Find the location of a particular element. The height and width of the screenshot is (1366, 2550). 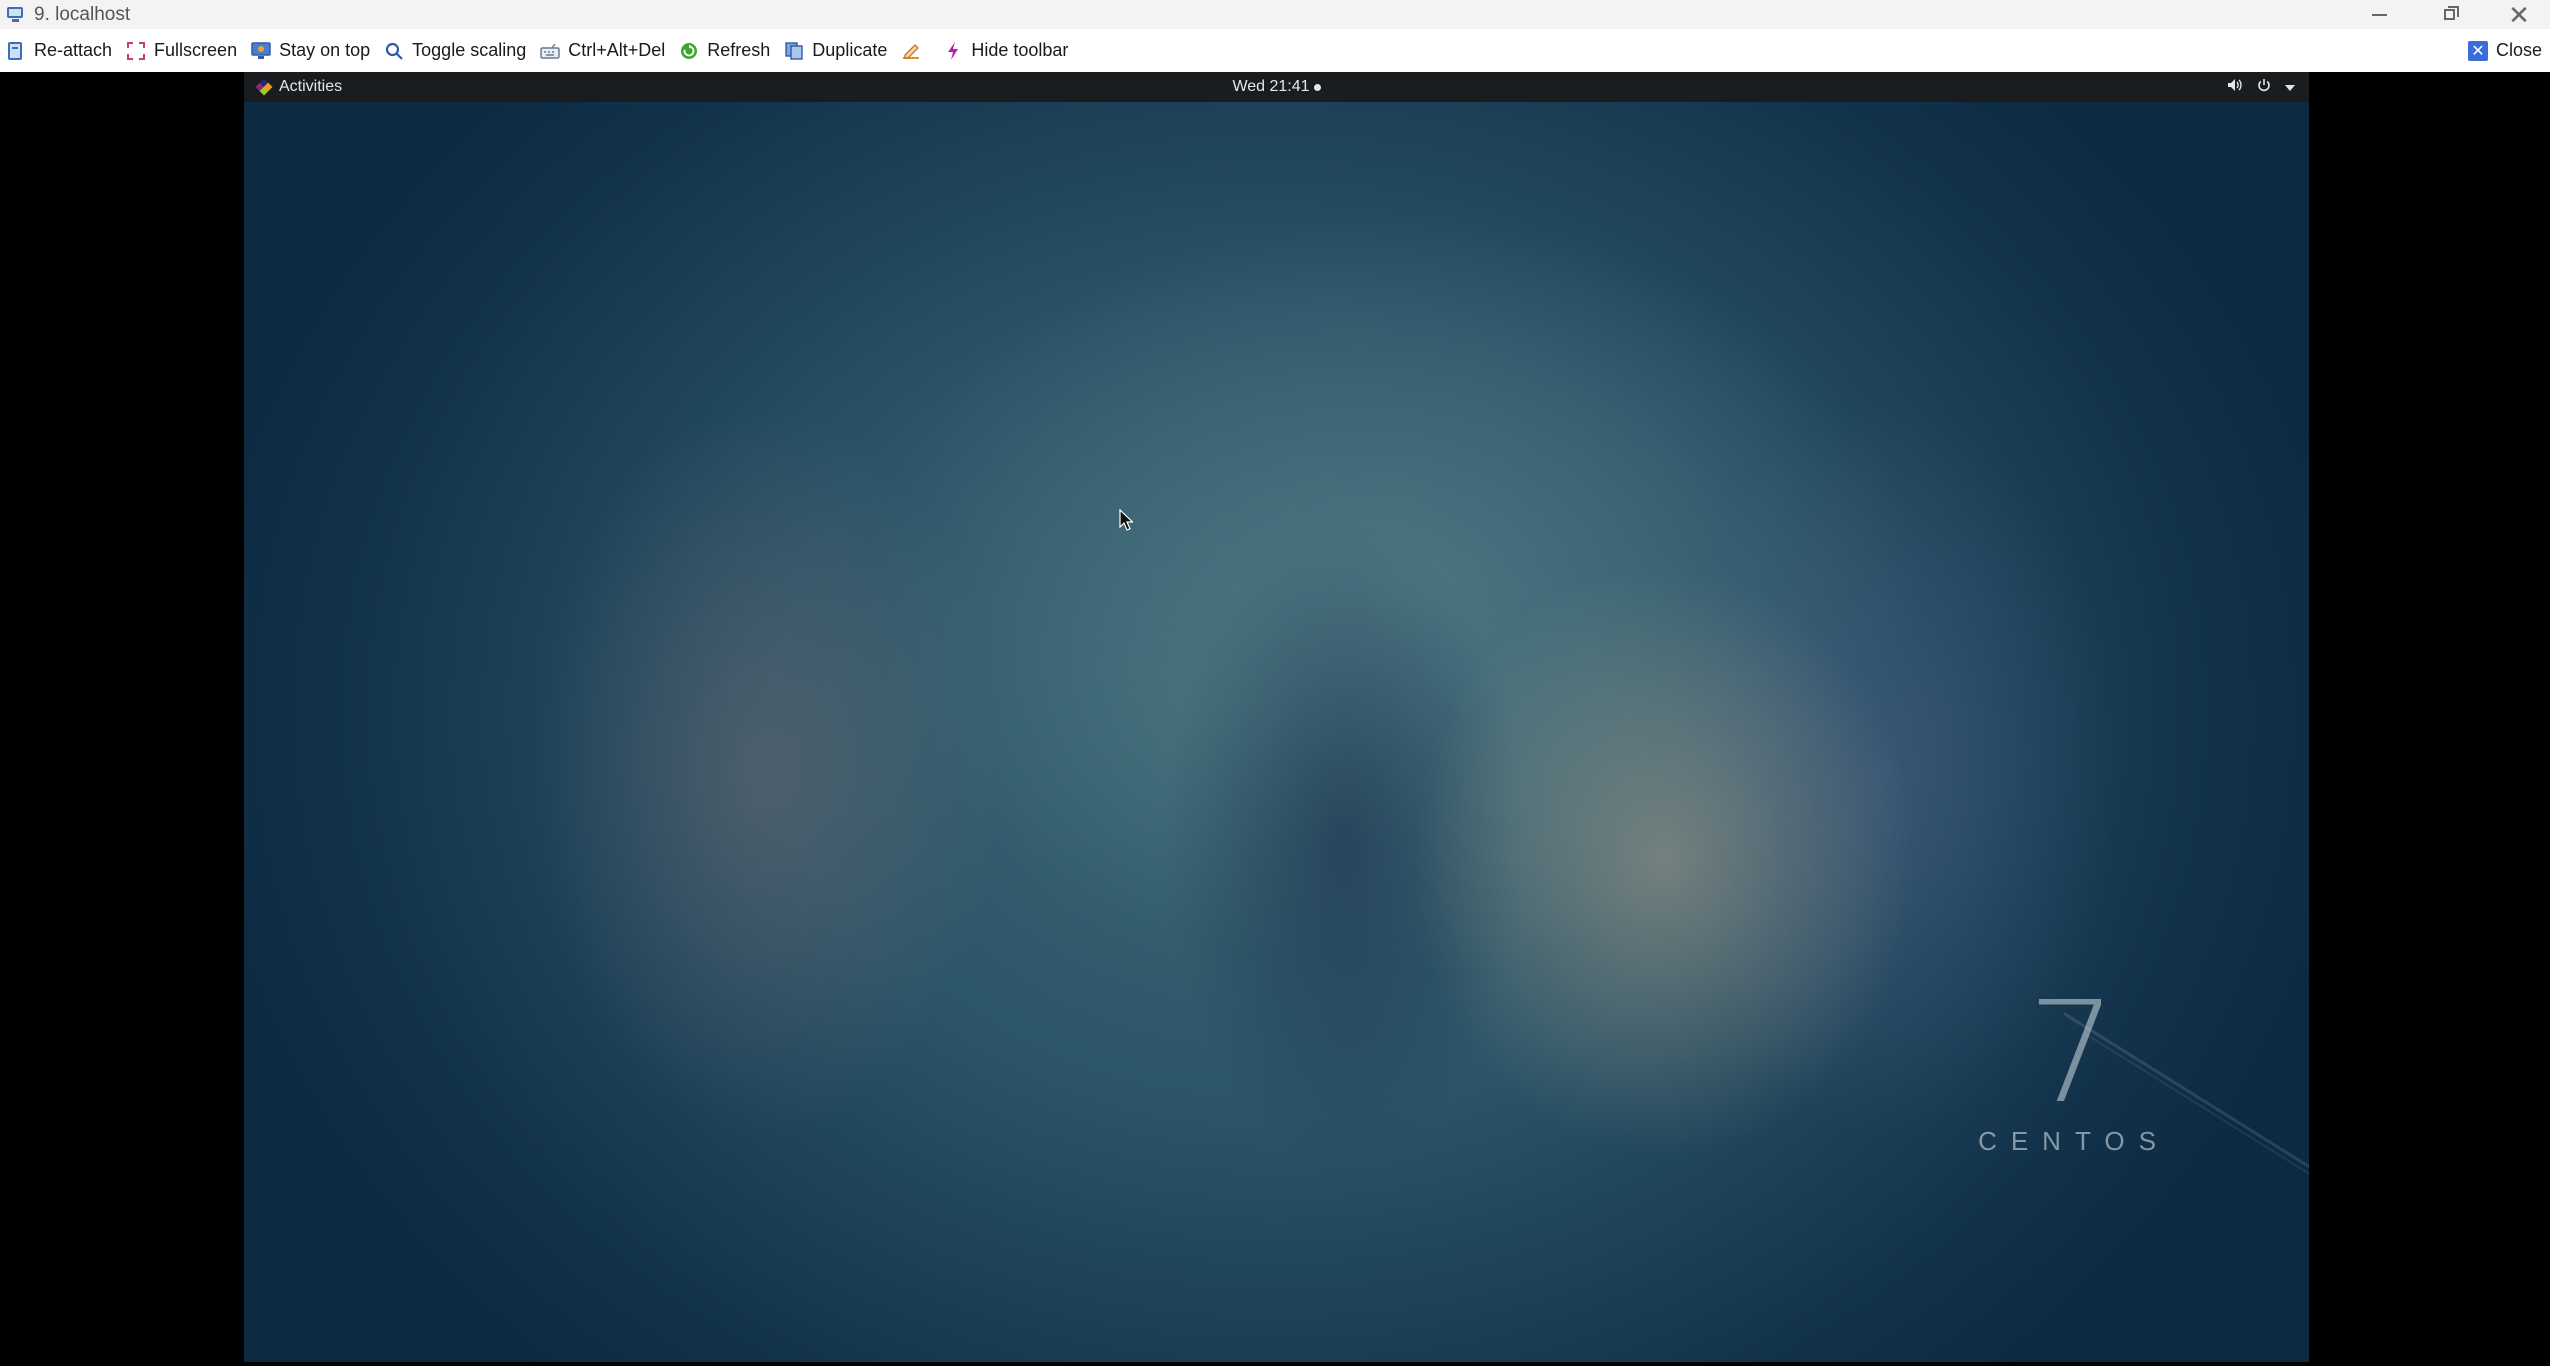

ctrl-alt-del-button: Ctrl+Alt+Del is located at coordinates (602, 50).